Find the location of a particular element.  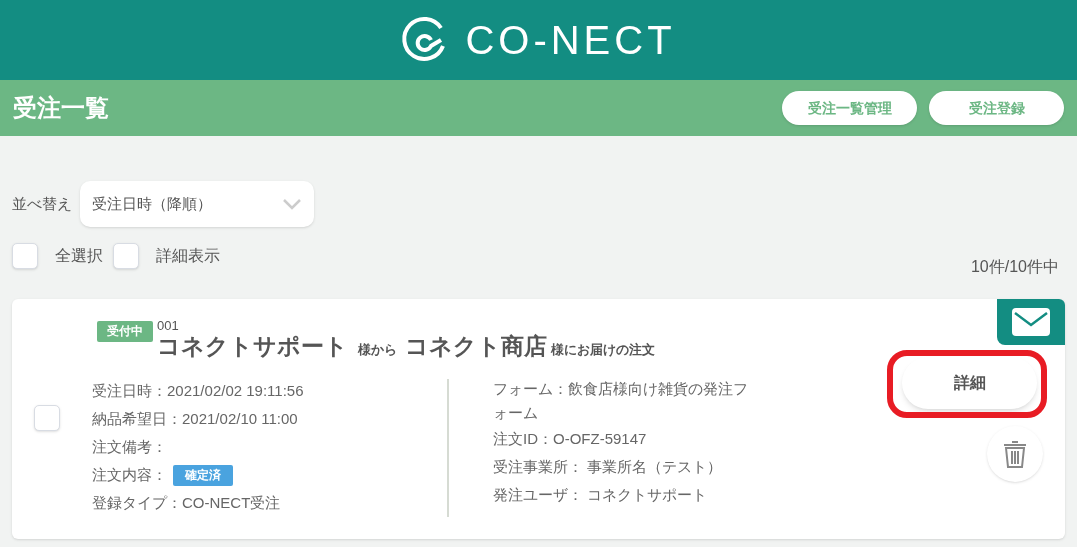

trash-icon is located at coordinates (1015, 454).